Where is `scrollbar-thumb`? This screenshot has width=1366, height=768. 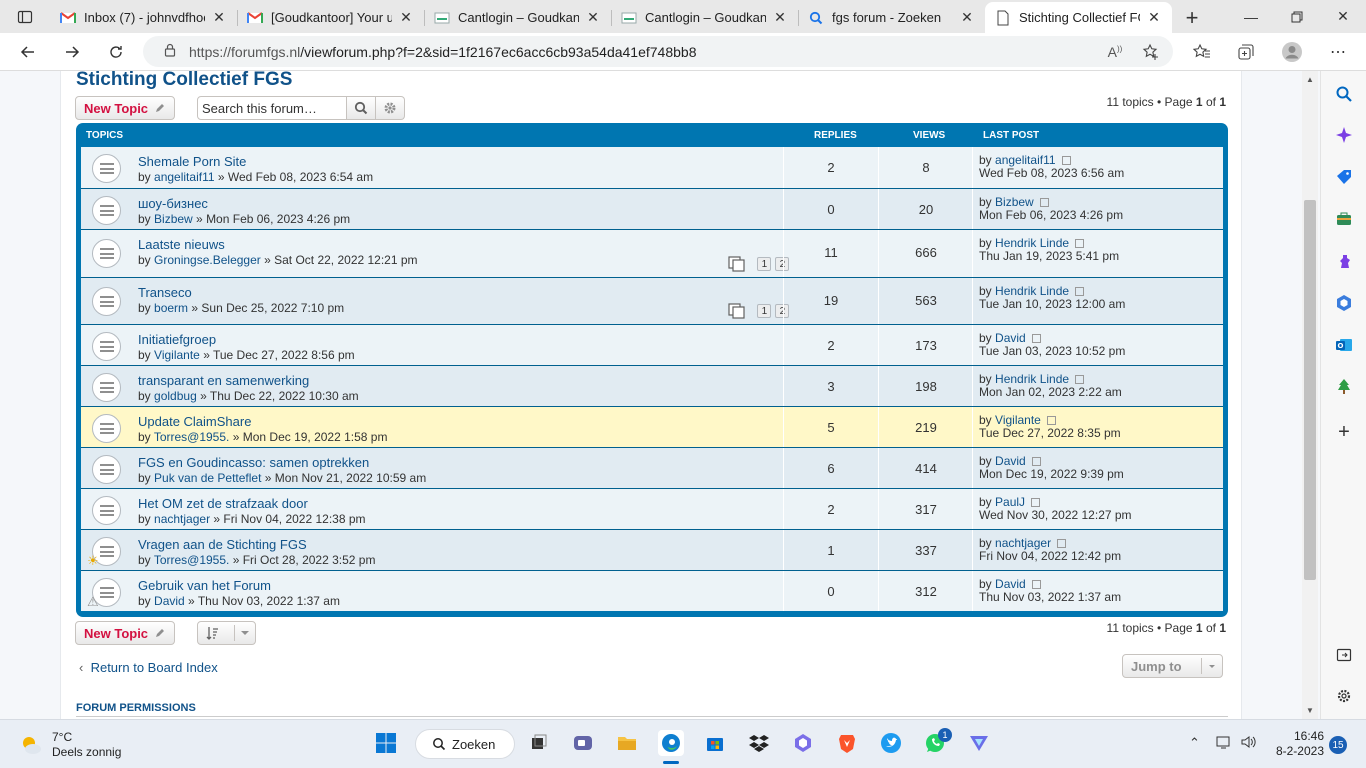
scrollbar-thumb is located at coordinates (1310, 390).